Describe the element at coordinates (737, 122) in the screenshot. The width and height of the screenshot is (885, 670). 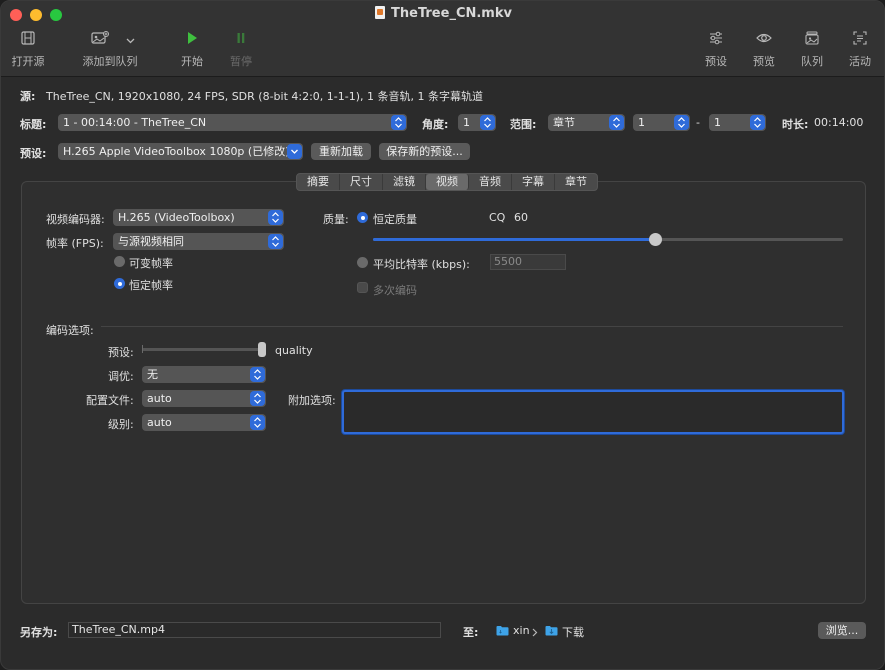
I see `range-end-select: 1` at that location.